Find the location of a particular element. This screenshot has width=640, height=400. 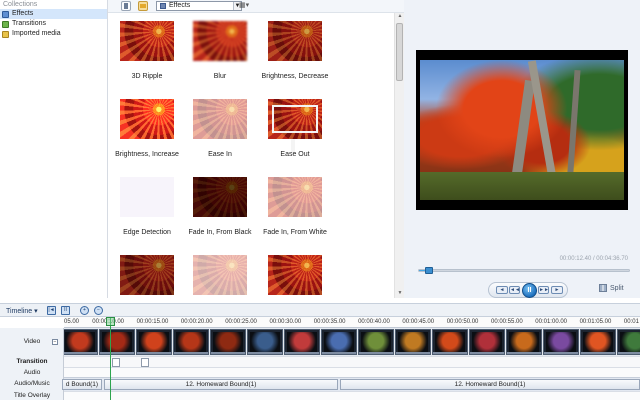

timeline-dropdown: Timeline ▾ is located at coordinates (22, 311).